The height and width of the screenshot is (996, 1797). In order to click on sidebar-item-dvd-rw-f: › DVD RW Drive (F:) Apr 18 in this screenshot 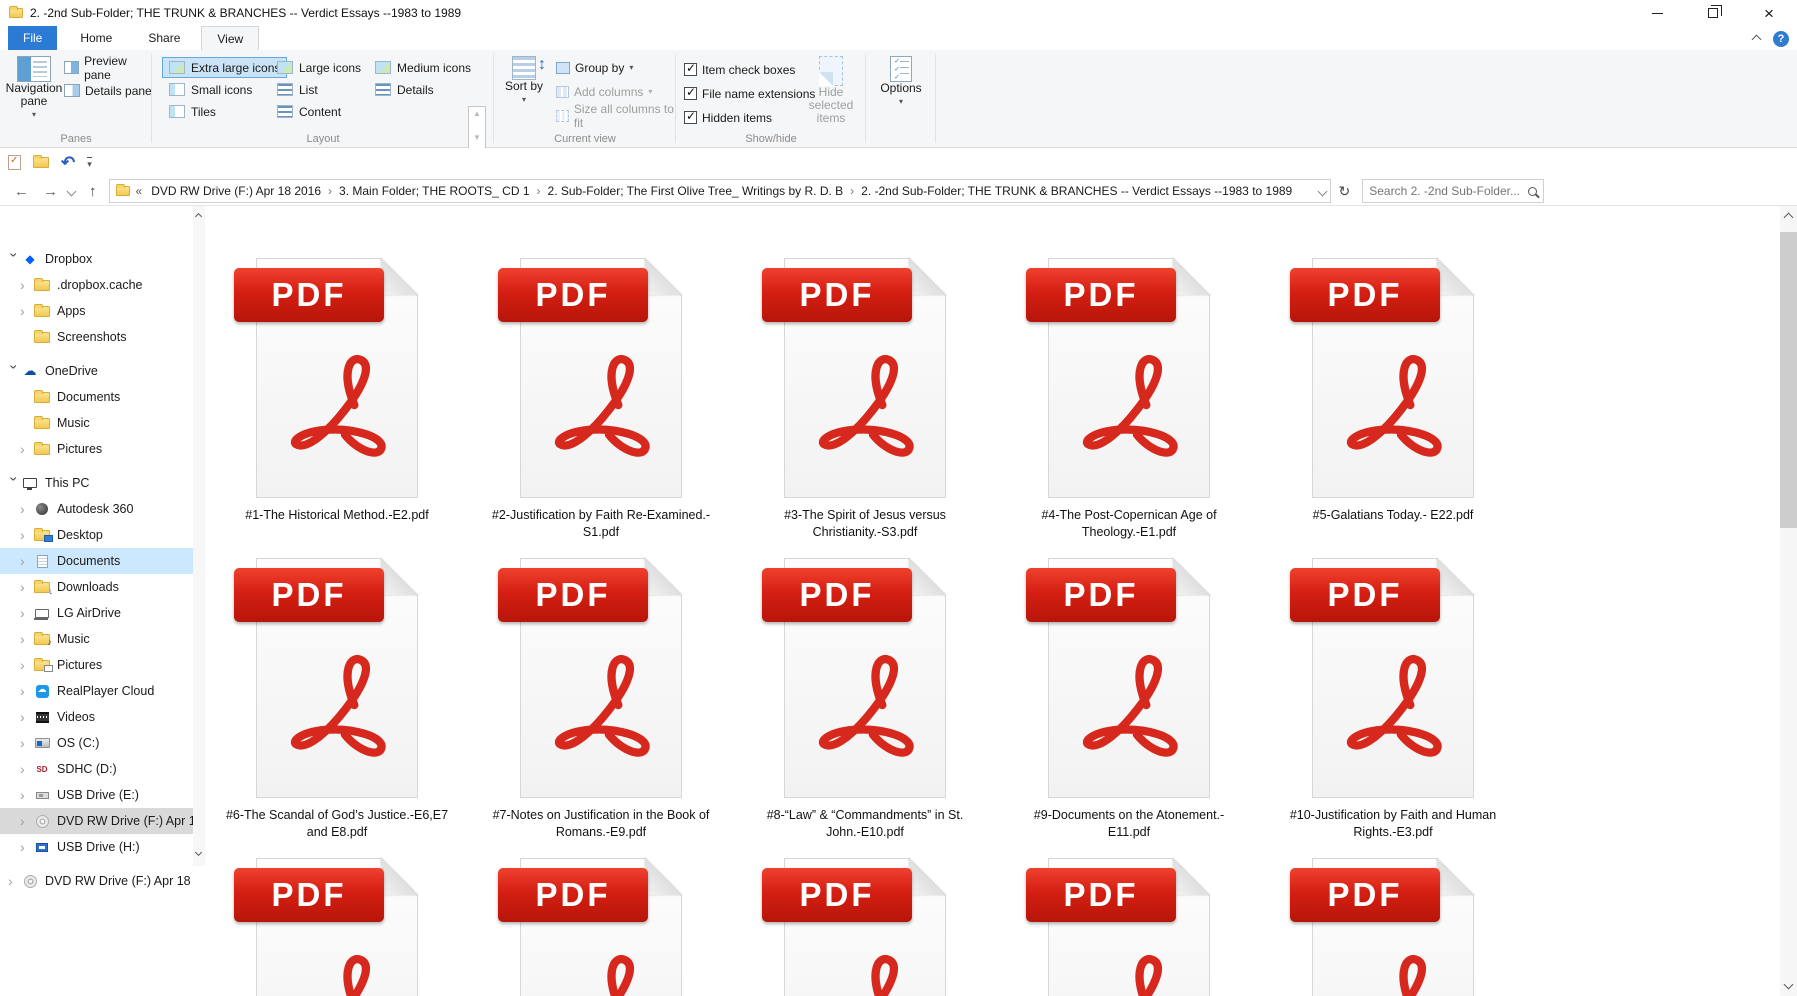, I will do `click(96, 821)`.